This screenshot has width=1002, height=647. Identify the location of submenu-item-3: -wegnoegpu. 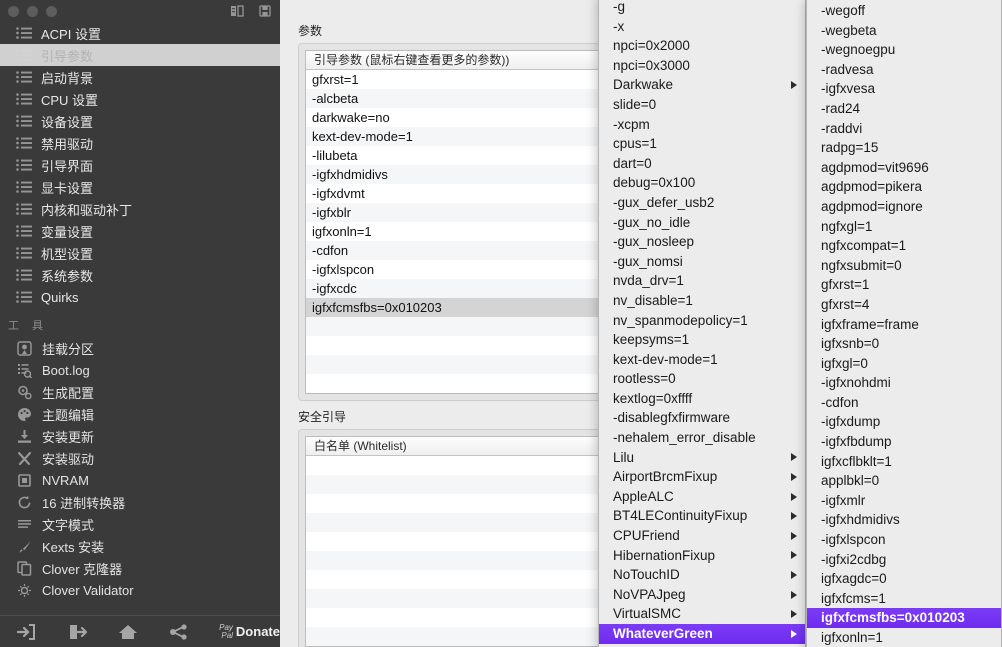
(904, 50).